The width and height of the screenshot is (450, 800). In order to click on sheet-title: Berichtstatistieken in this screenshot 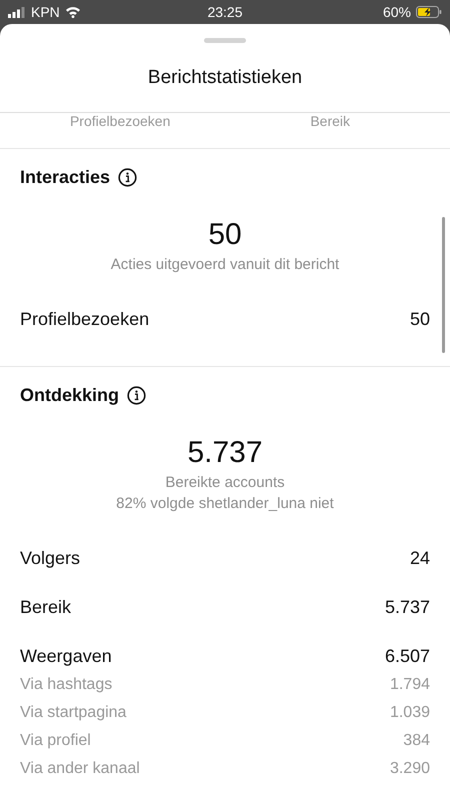, I will do `click(225, 71)`.